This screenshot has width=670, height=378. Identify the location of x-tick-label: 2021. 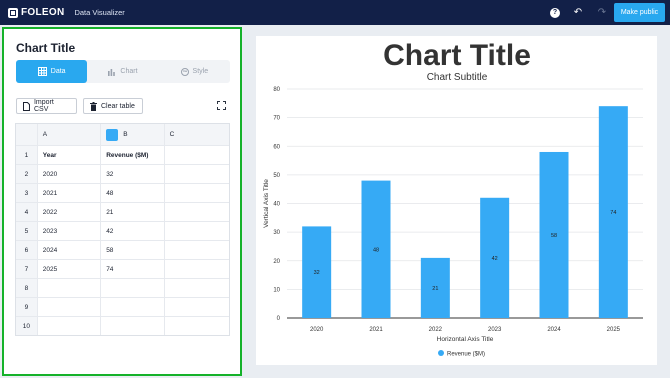
(376, 330).